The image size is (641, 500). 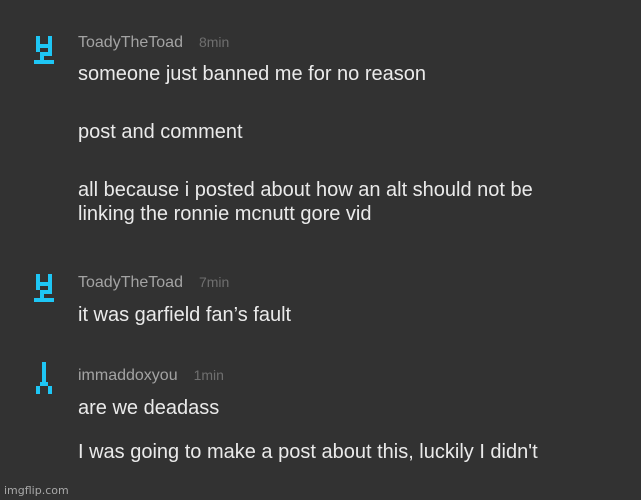 What do you see at coordinates (214, 282) in the screenshot?
I see `timestamp: 7min` at bounding box center [214, 282].